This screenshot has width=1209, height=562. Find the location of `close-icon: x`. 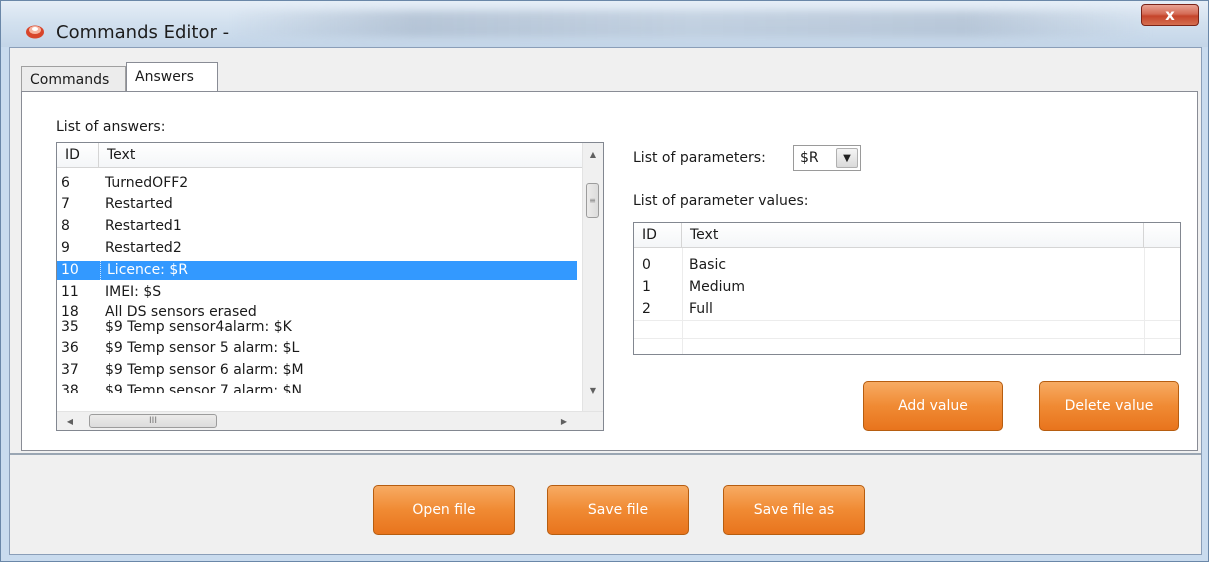

close-icon: x is located at coordinates (1170, 15).